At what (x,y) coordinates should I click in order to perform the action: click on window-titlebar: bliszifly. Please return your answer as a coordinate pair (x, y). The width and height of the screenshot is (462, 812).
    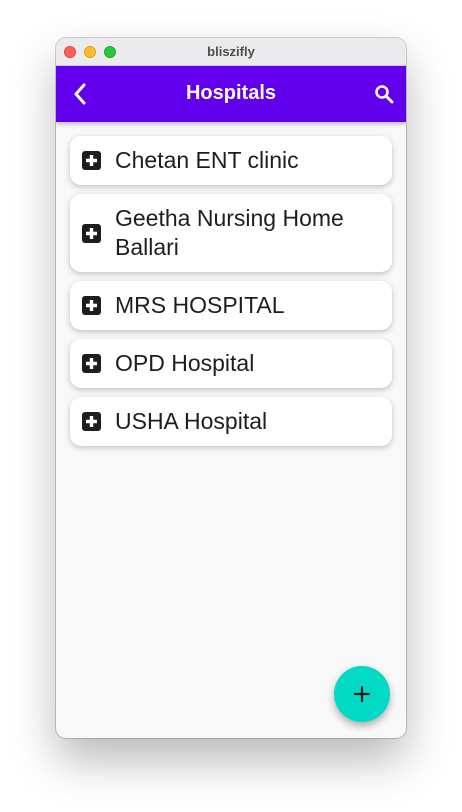
    Looking at the image, I should click on (231, 52).